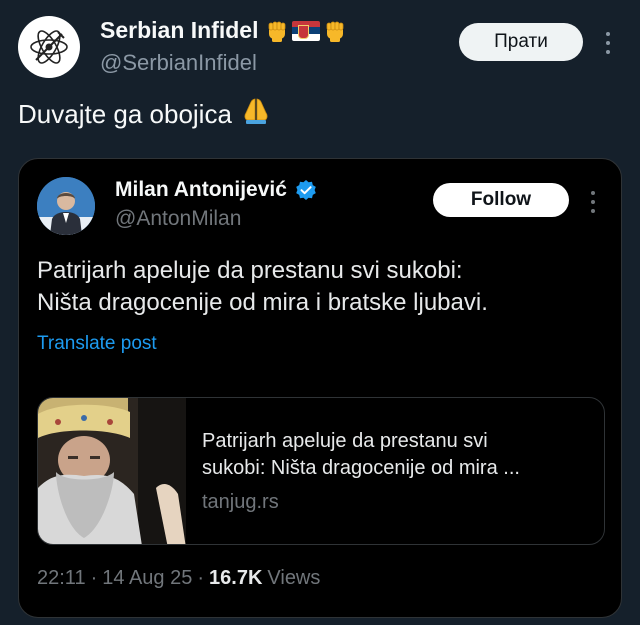 This screenshot has width=640, height=625. Describe the element at coordinates (97, 344) in the screenshot. I see `translate-post-link: Translate post` at that location.